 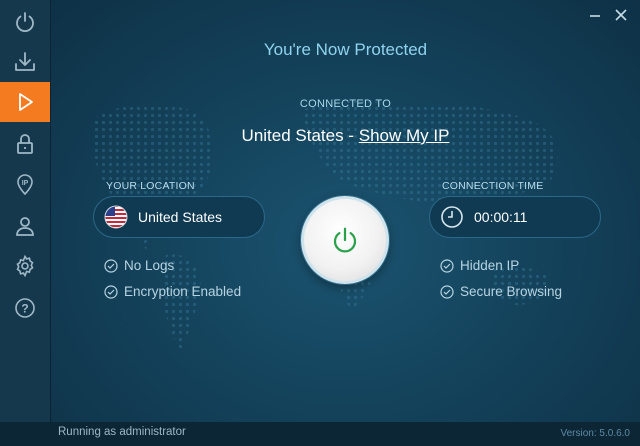 I want to click on sidebar-item-play, so click(x=25, y=102).